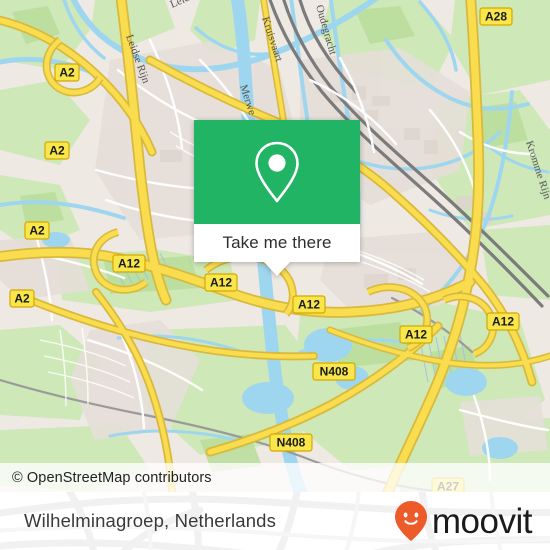 Image resolution: width=550 pixels, height=550 pixels. I want to click on moovit-smiley-pin-icon, so click(410, 521).